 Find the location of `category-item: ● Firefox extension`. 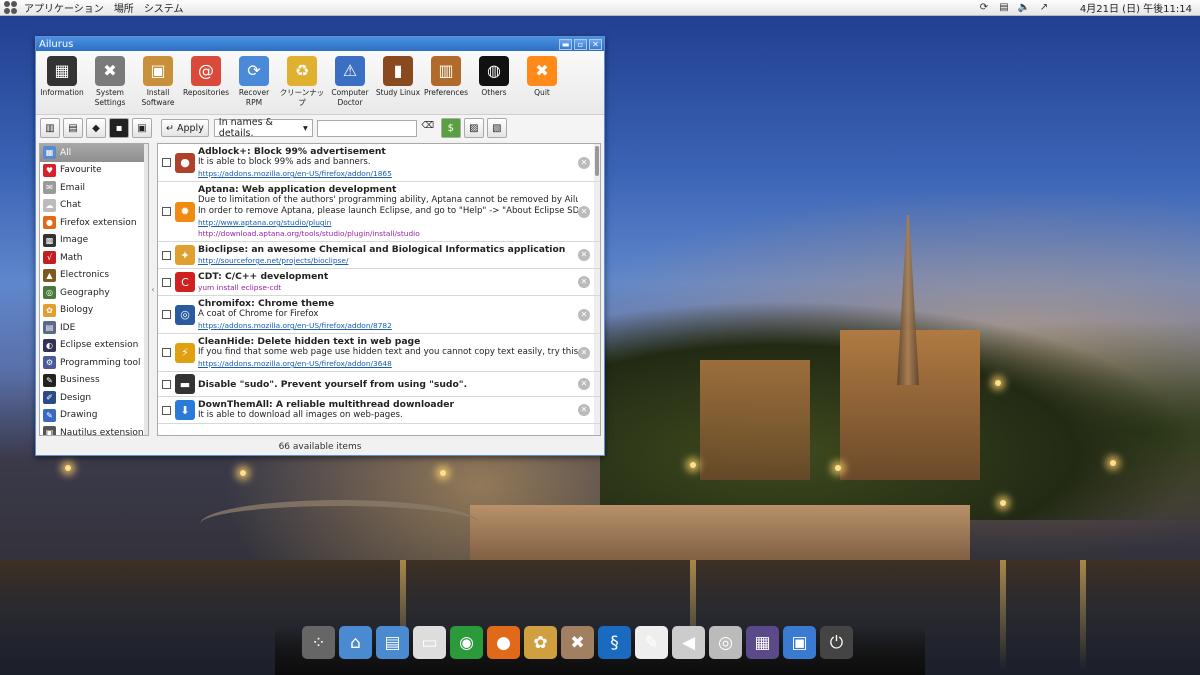

category-item: ● Firefox extension is located at coordinates (94, 223).